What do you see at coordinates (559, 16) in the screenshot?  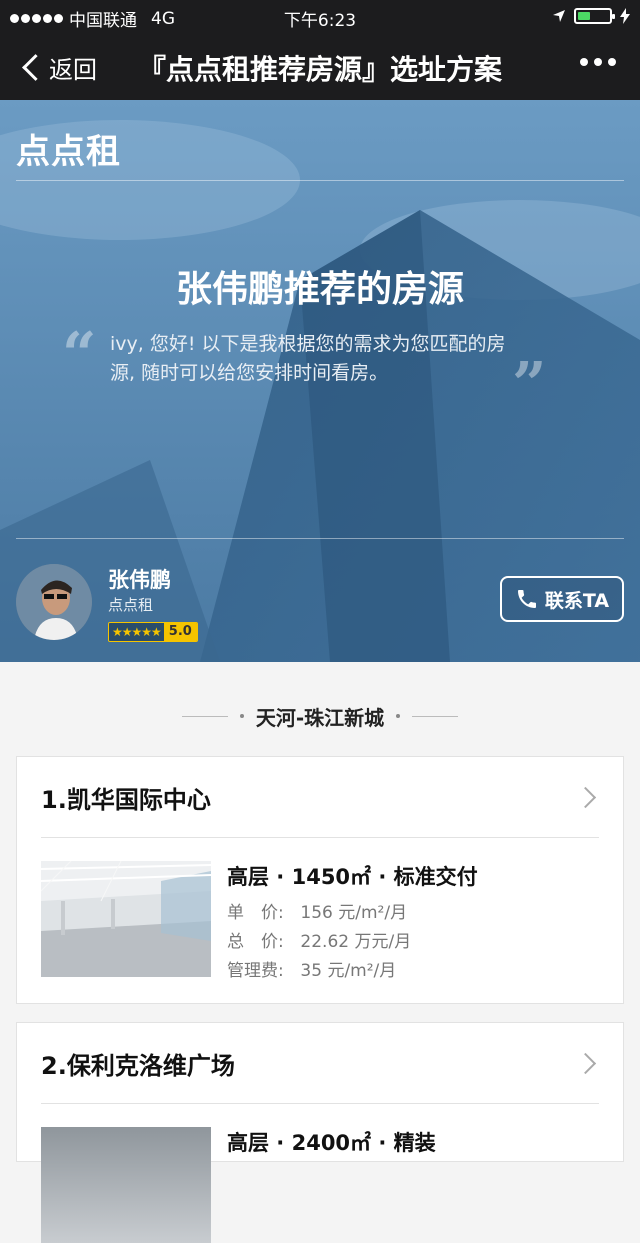 I see `location-arrow-icon` at bounding box center [559, 16].